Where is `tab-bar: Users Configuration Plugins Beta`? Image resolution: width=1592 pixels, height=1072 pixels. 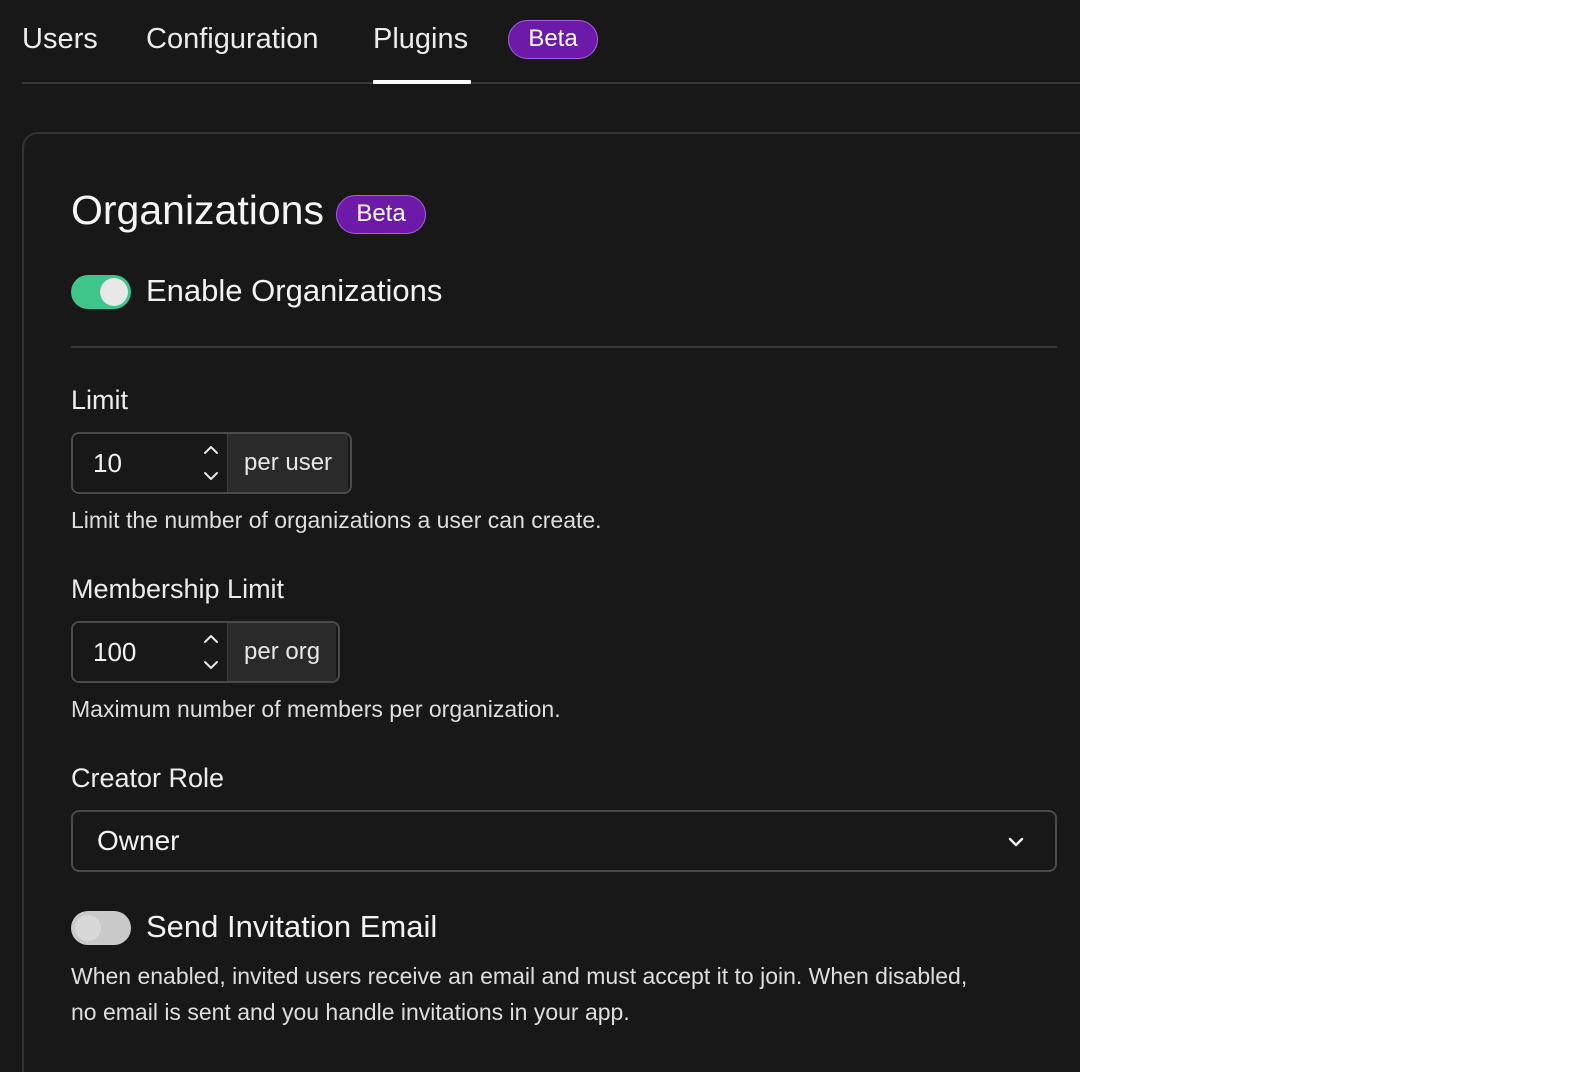 tab-bar: Users Configuration Plugins Beta is located at coordinates (551, 42).